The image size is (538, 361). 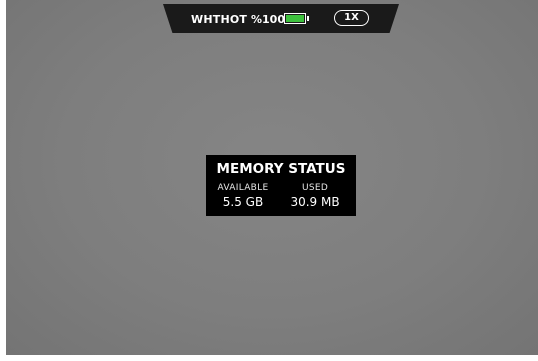 What do you see at coordinates (268, 19) in the screenshot?
I see `battery-percentage: %100` at bounding box center [268, 19].